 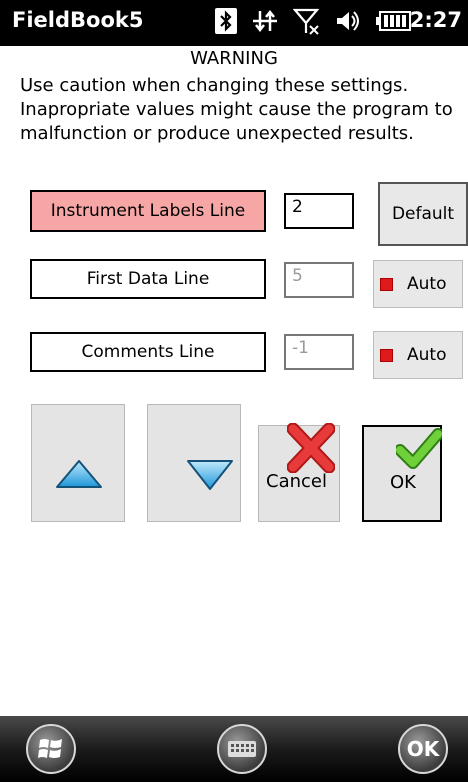 What do you see at coordinates (234, 58) in the screenshot?
I see `warning-title: WARNING` at bounding box center [234, 58].